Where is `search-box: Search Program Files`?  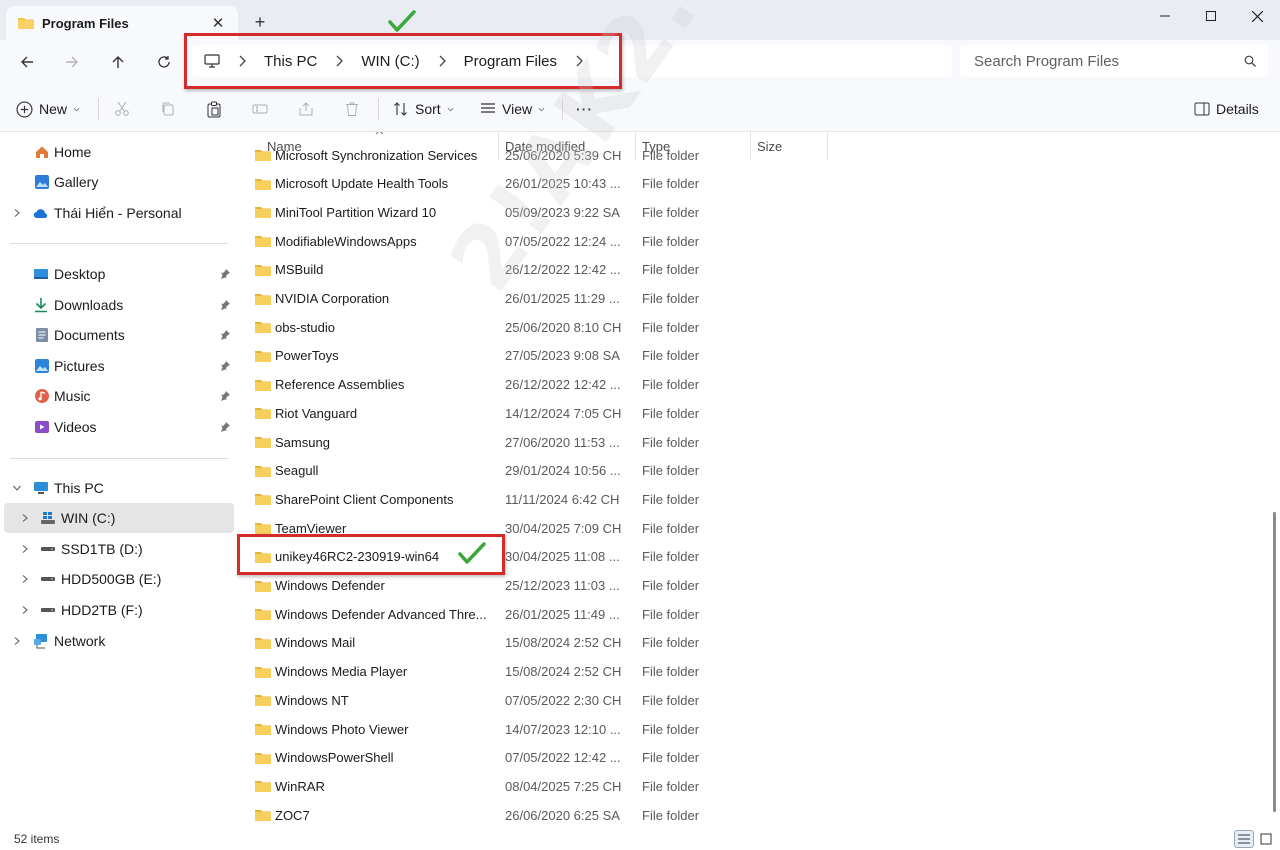
search-box: Search Program Files is located at coordinates (1114, 61).